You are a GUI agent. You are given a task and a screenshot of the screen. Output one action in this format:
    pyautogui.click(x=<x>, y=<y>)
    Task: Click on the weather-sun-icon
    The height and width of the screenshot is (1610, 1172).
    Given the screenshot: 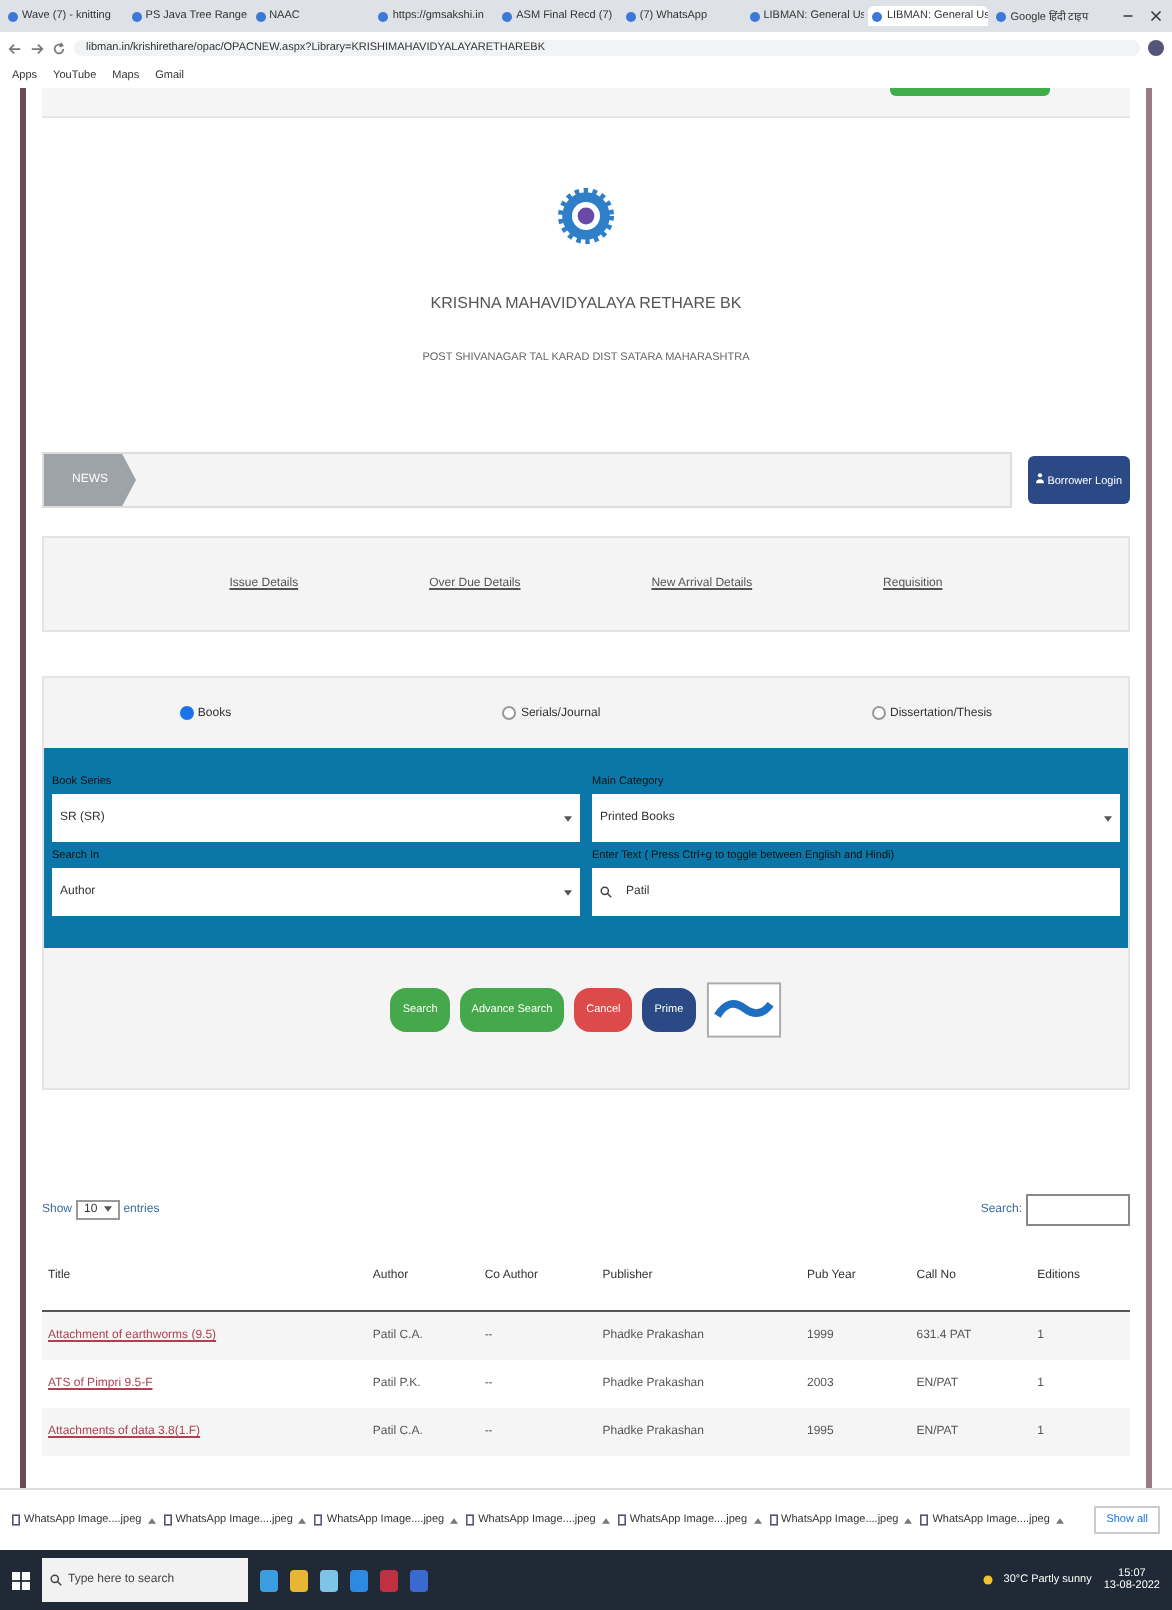 What is the action you would take?
    pyautogui.click(x=987, y=1580)
    